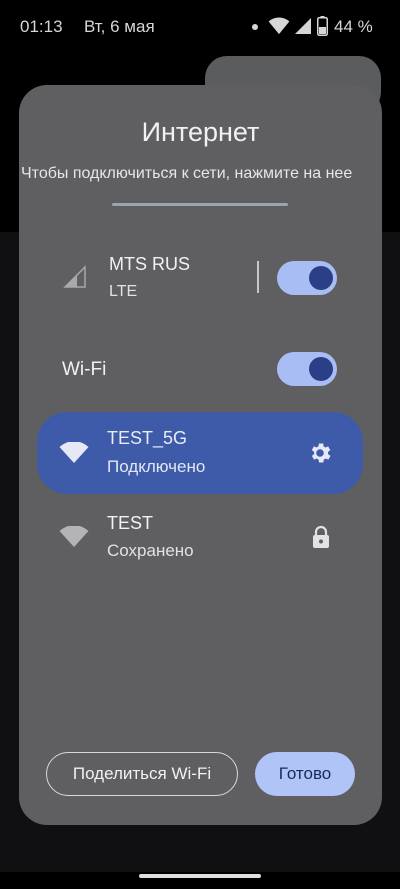 This screenshot has height=889, width=400. Describe the element at coordinates (307, 369) in the screenshot. I see `wifi-toggle` at that location.